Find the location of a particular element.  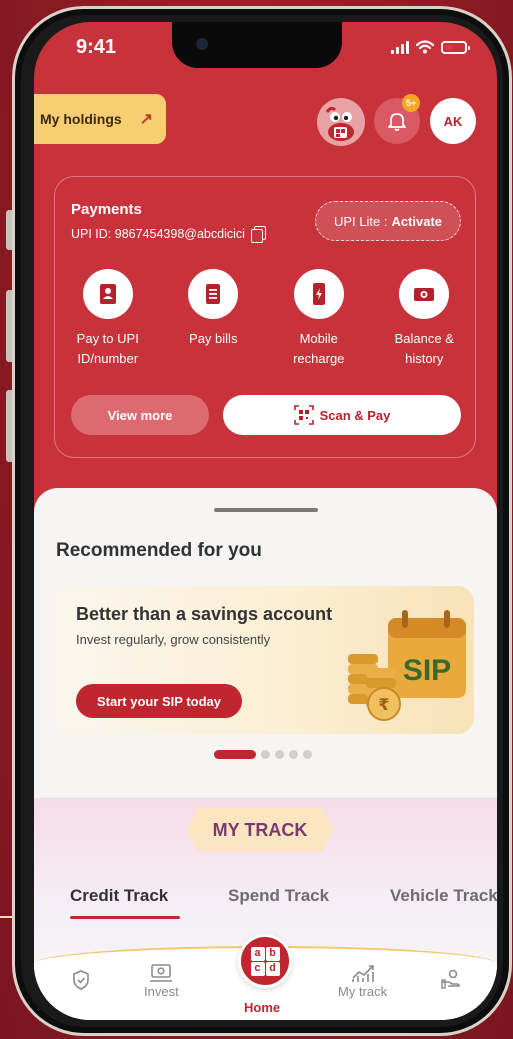

scan-and-pay-label: Scan & Pay is located at coordinates (355, 415).